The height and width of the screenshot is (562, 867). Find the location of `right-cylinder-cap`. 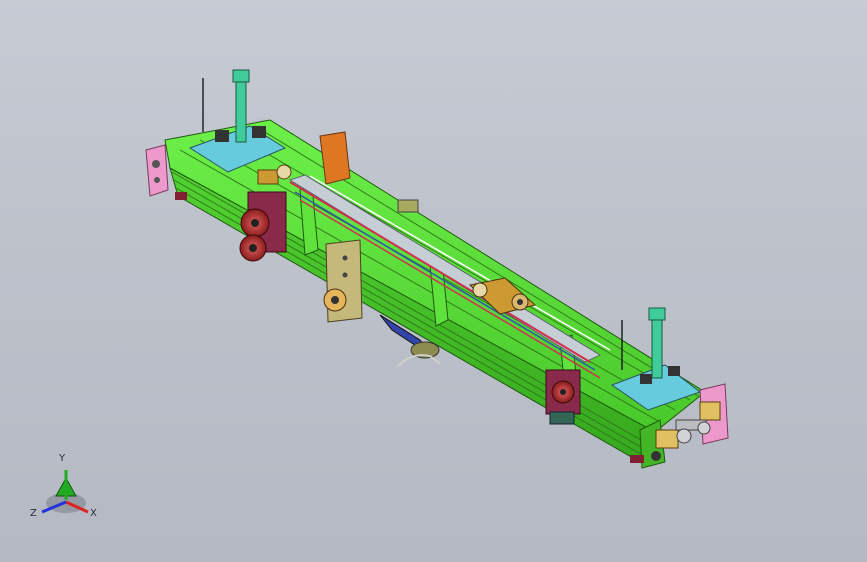

right-cylinder-cap is located at coordinates (657, 314).